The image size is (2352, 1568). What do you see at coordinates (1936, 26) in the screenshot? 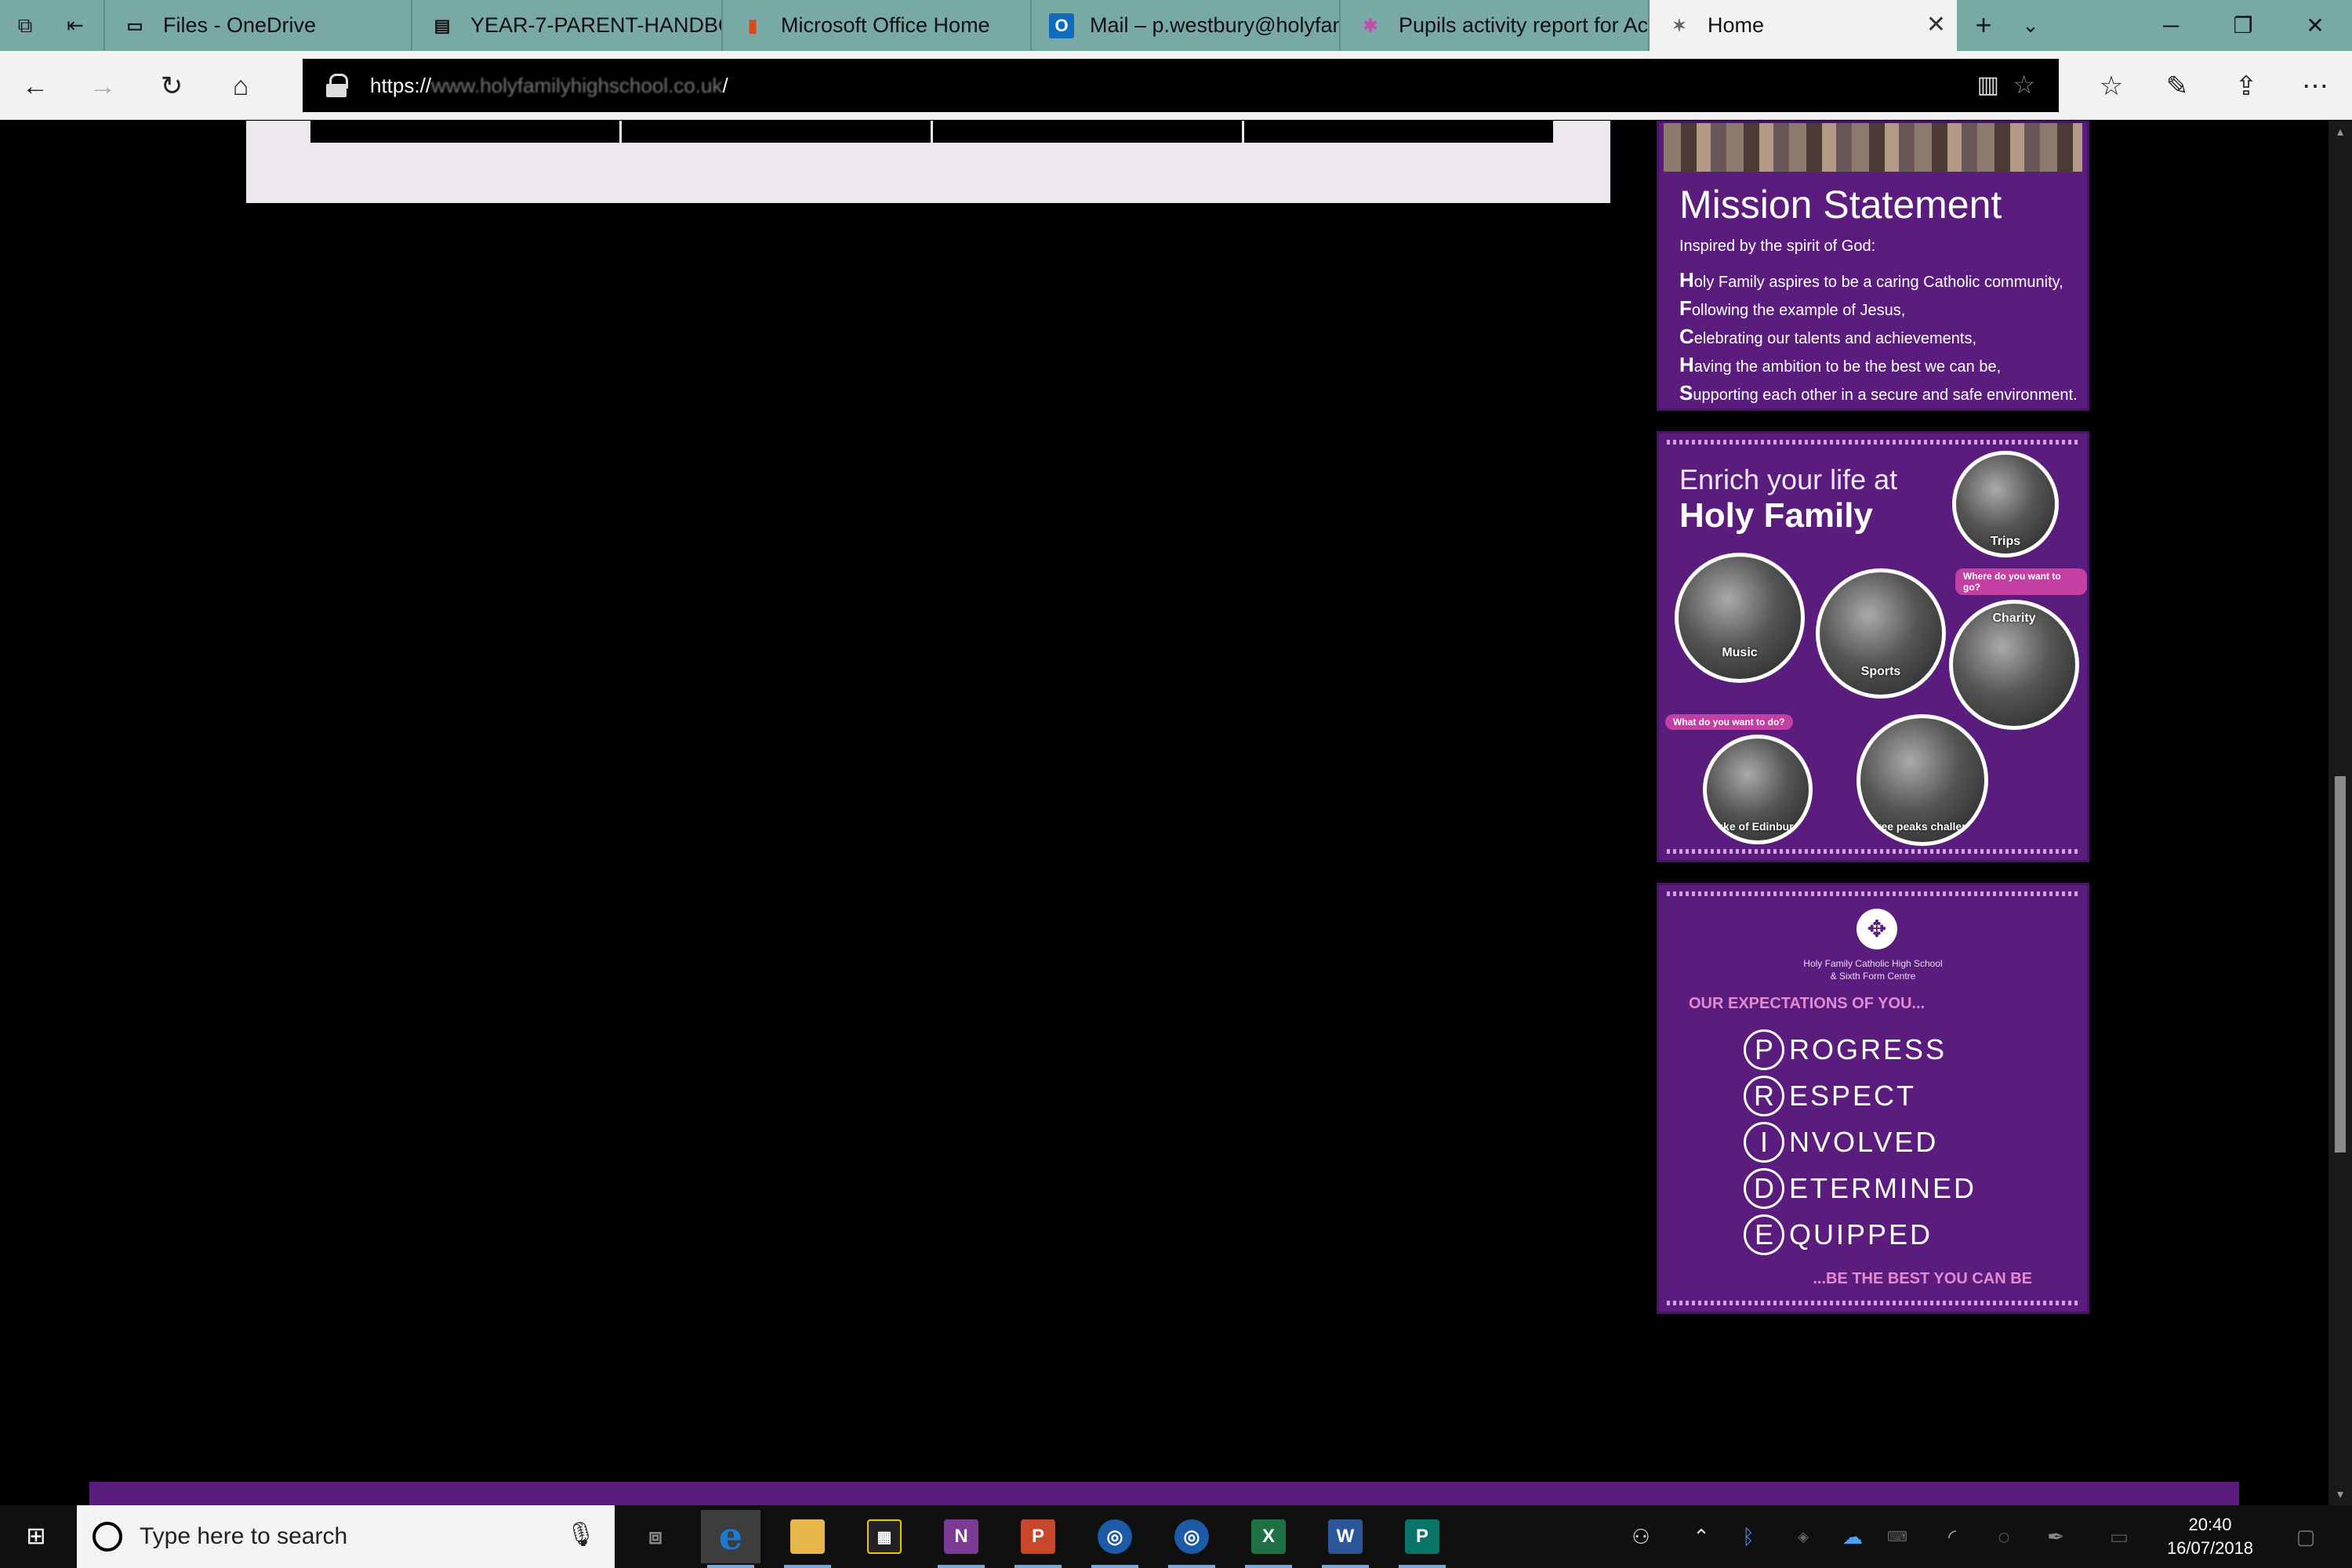
I see `close-tab-icon: ✕` at bounding box center [1936, 26].